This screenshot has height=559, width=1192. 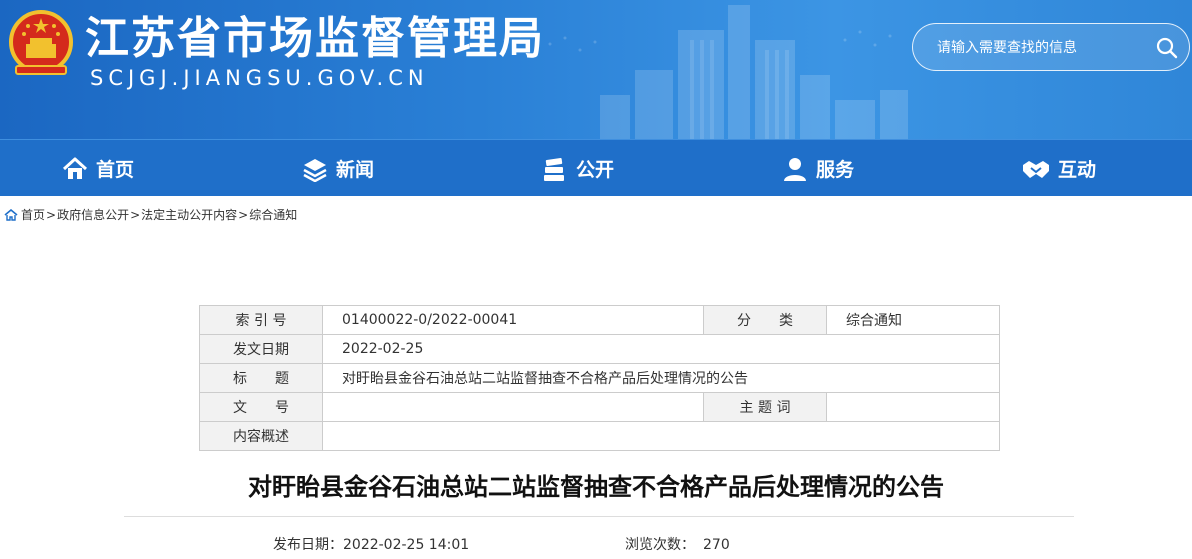 I want to click on view-count: 浏览次数： 270, so click(x=677, y=544).